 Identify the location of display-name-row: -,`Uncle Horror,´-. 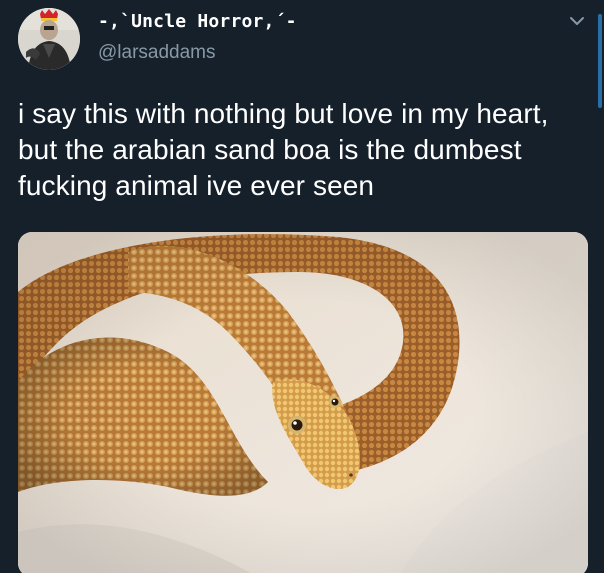
(197, 21).